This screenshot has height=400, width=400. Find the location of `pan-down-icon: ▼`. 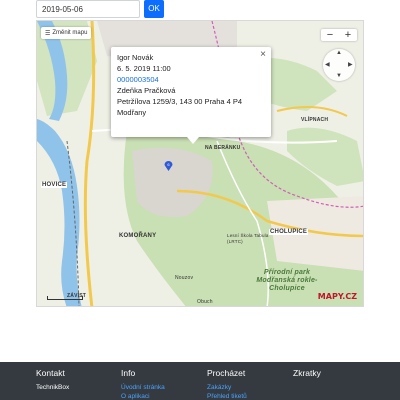

pan-down-icon: ▼ is located at coordinates (339, 76).